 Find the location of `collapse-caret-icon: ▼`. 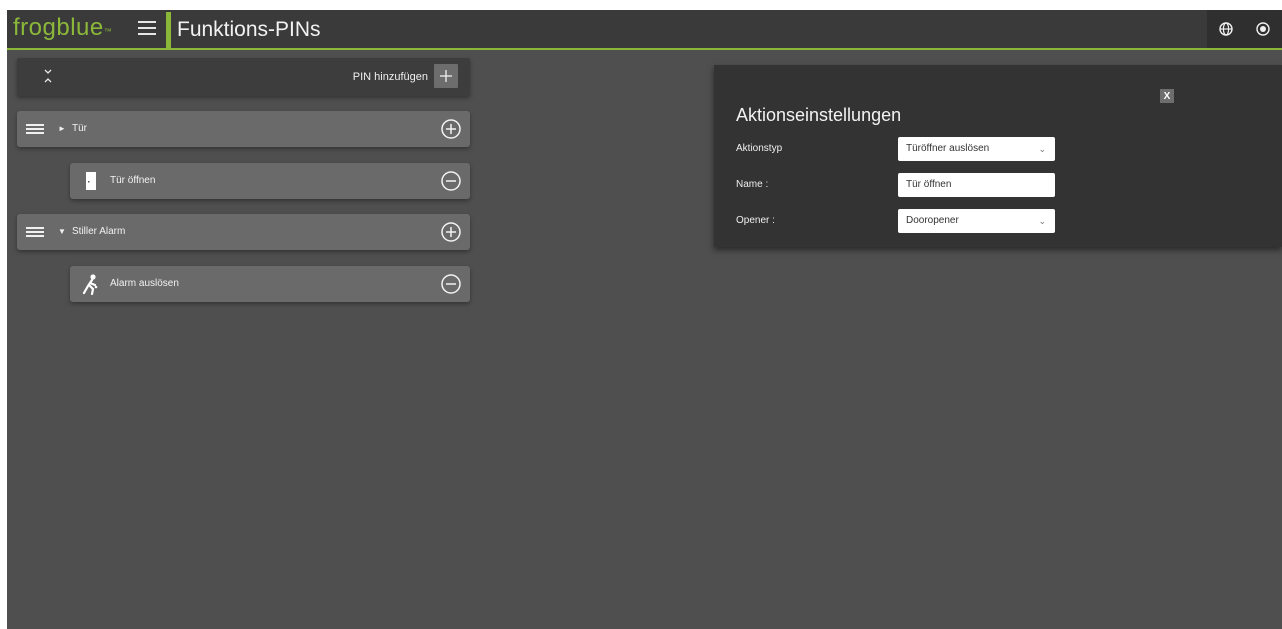

collapse-caret-icon: ▼ is located at coordinates (62, 231).